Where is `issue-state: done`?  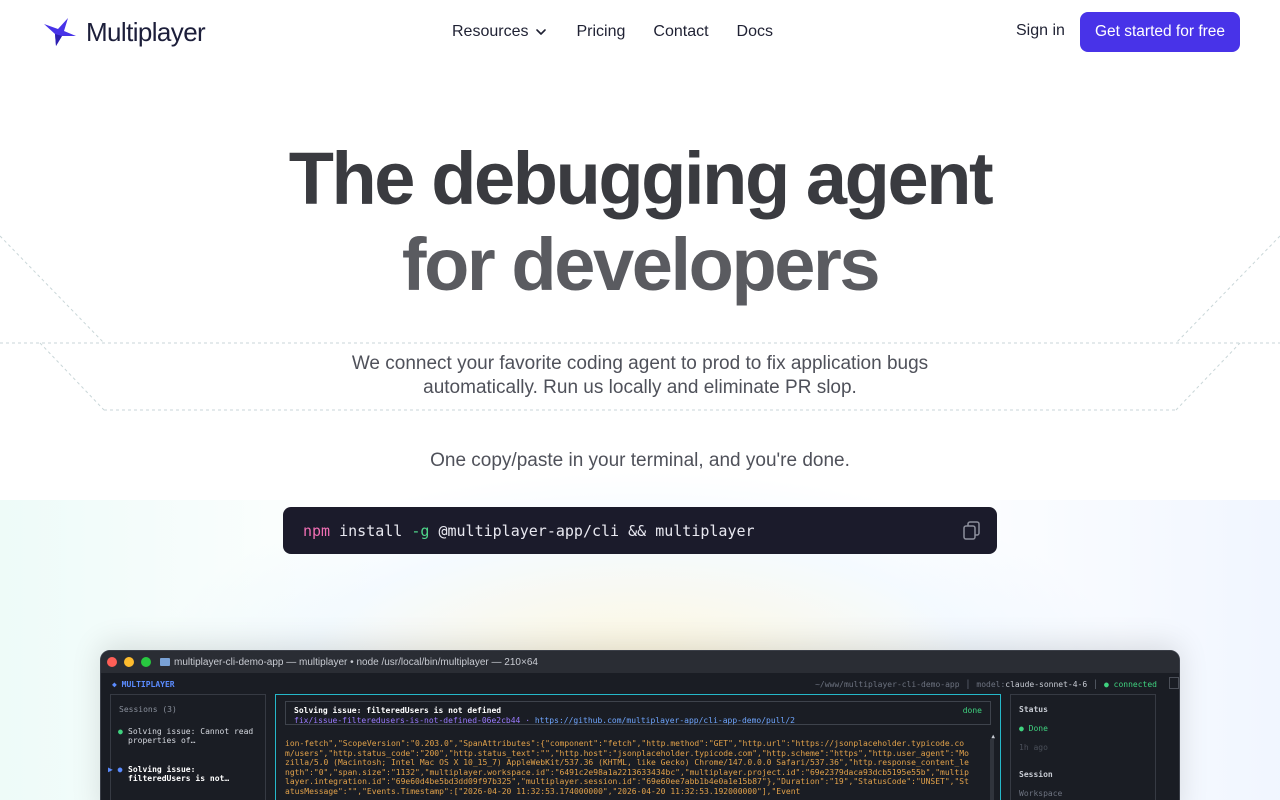
issue-state: done is located at coordinates (972, 710).